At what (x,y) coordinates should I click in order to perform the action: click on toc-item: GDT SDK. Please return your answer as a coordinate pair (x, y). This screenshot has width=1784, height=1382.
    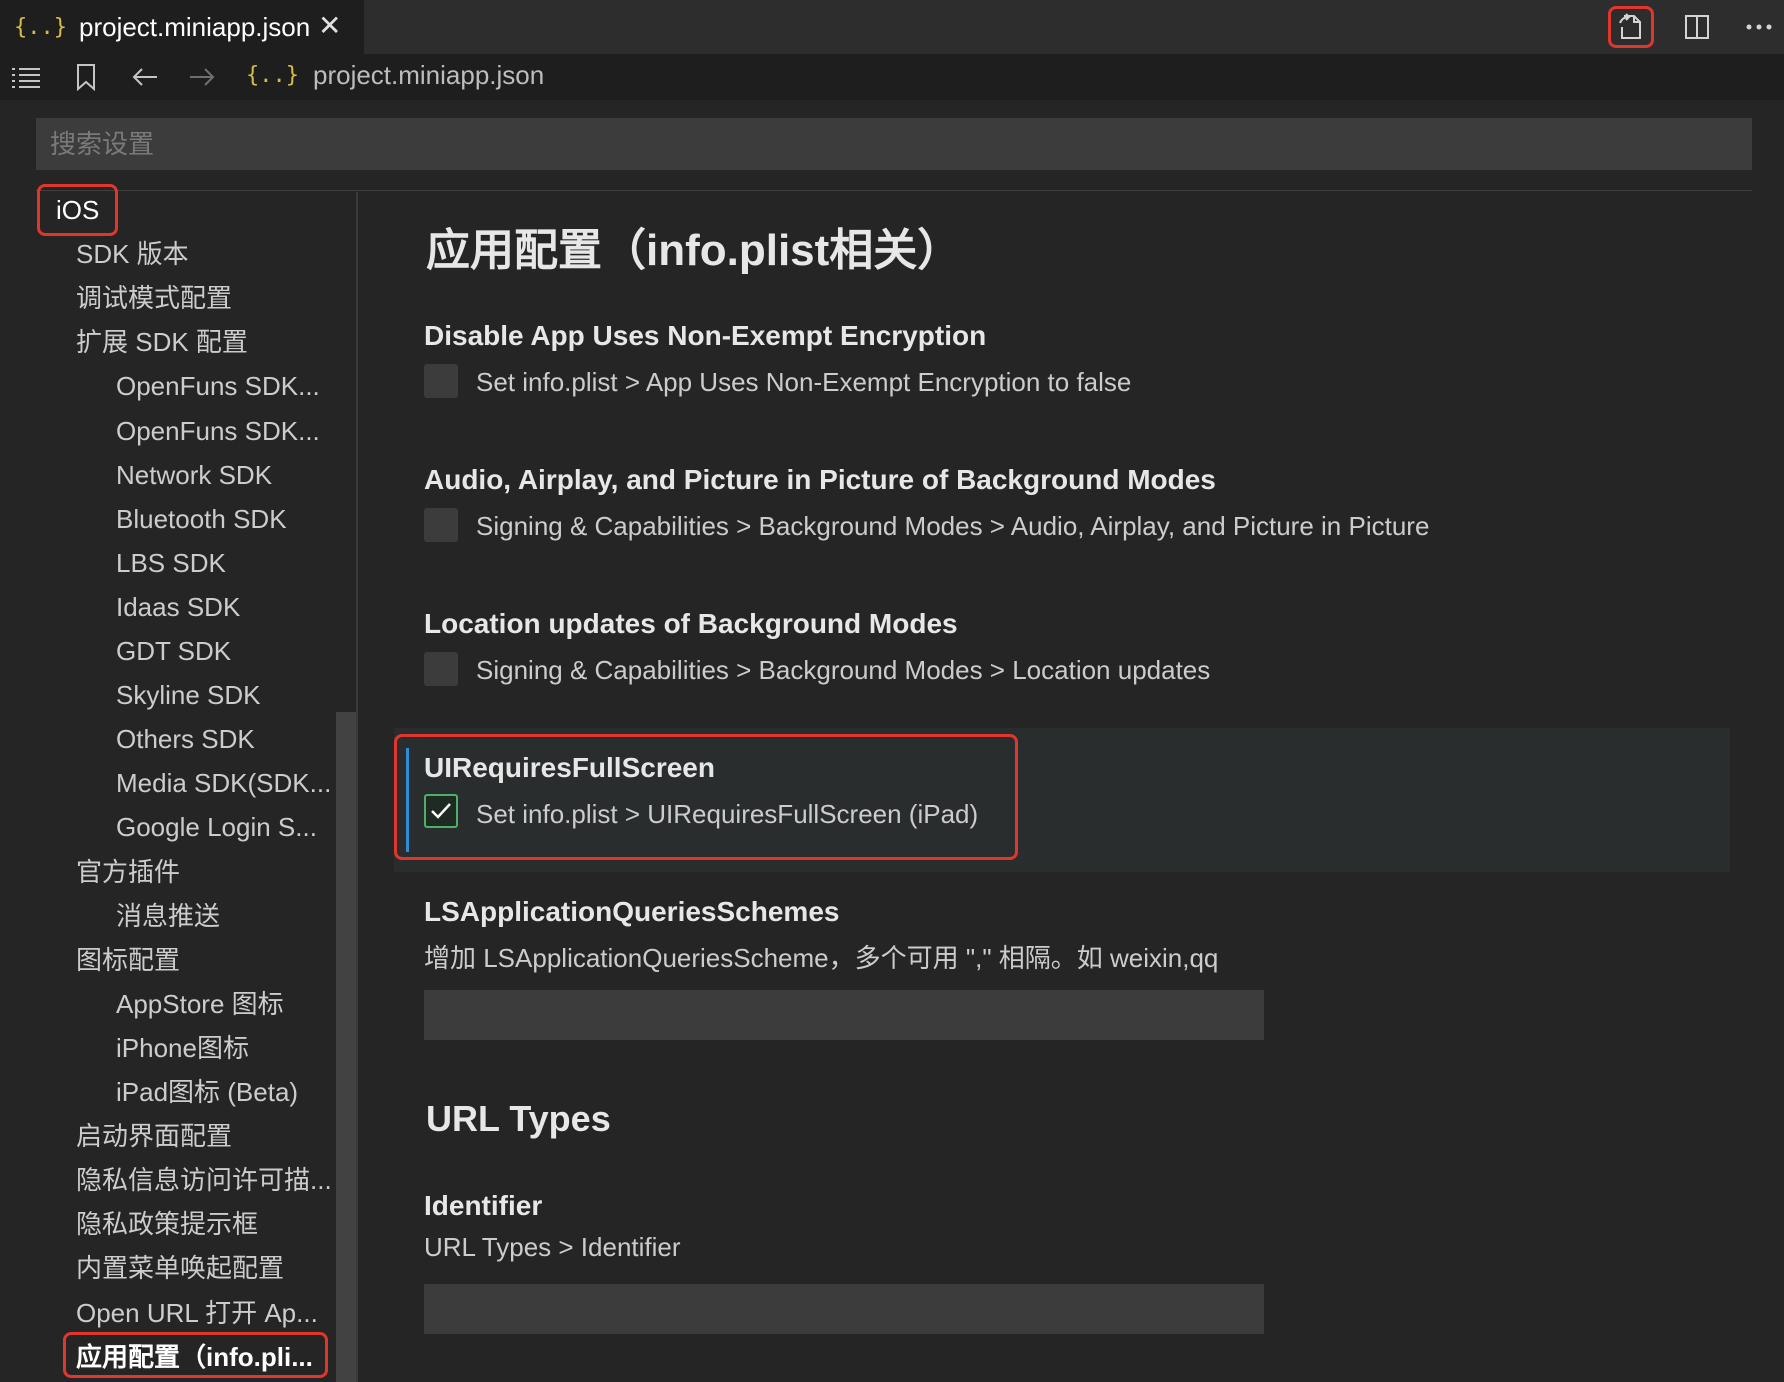
    Looking at the image, I should click on (173, 651).